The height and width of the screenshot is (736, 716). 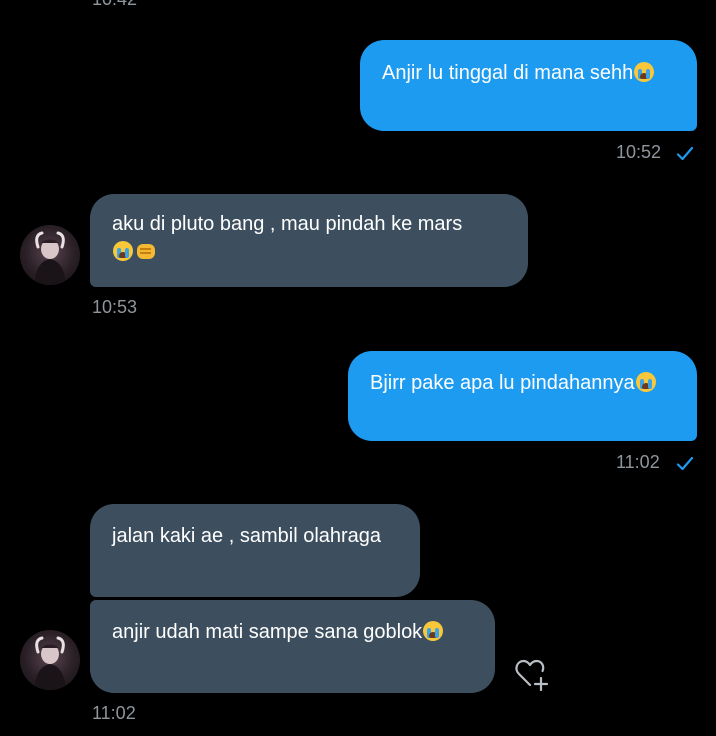 What do you see at coordinates (309, 240) in the screenshot?
I see `message-bubble-received: aku di pluto bang , mau pindah ke mars` at bounding box center [309, 240].